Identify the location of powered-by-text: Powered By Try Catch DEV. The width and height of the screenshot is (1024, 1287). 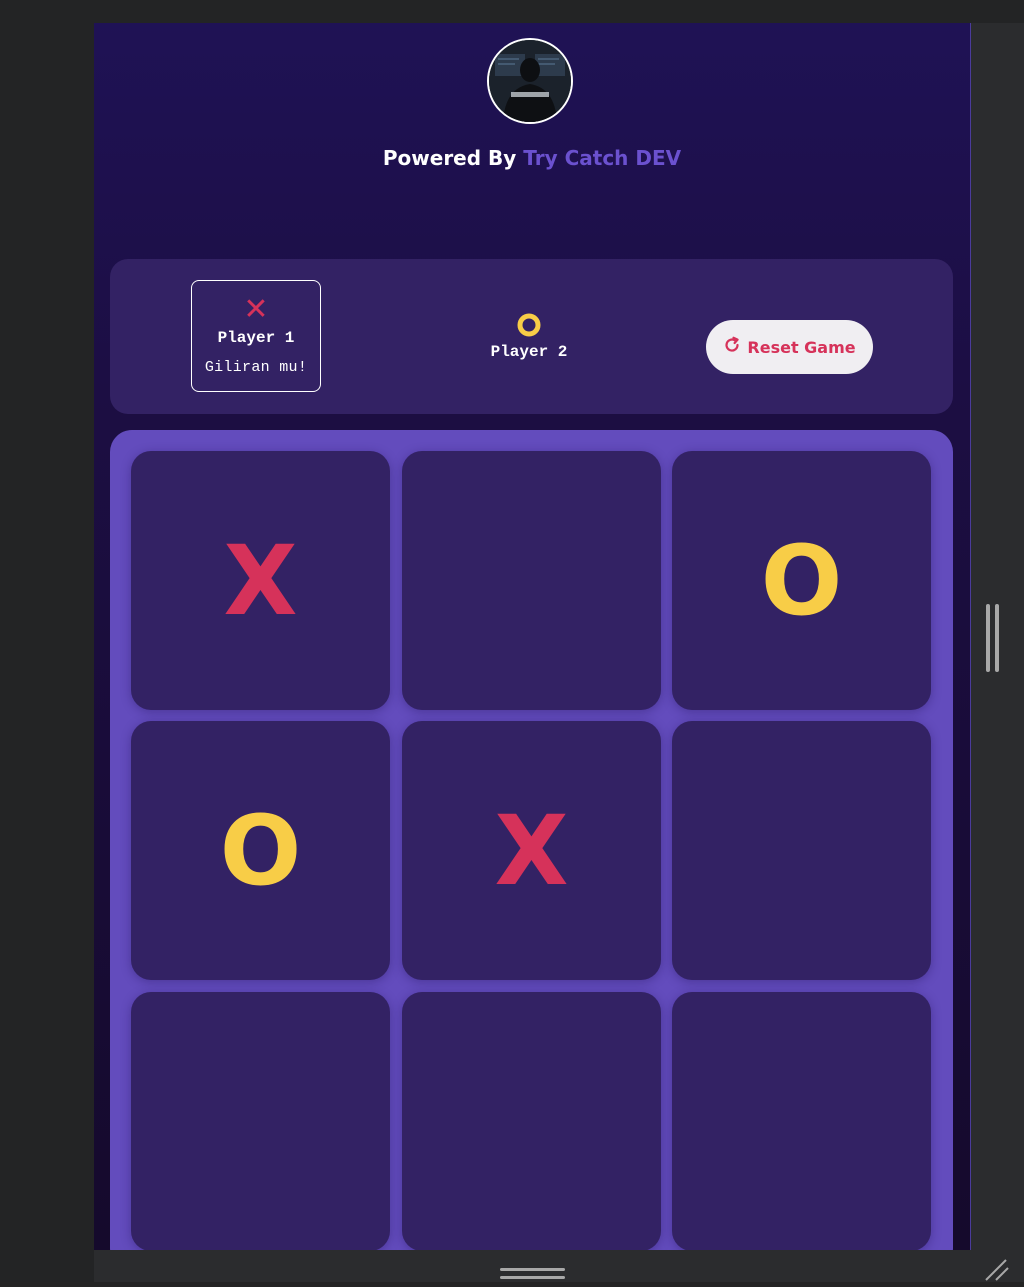
(532, 158).